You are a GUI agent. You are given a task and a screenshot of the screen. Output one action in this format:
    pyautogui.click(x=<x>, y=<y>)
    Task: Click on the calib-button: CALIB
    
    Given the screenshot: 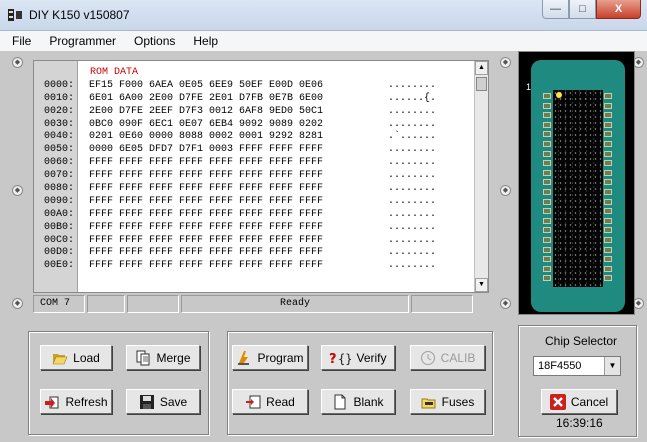 What is the action you would take?
    pyautogui.click(x=447, y=357)
    